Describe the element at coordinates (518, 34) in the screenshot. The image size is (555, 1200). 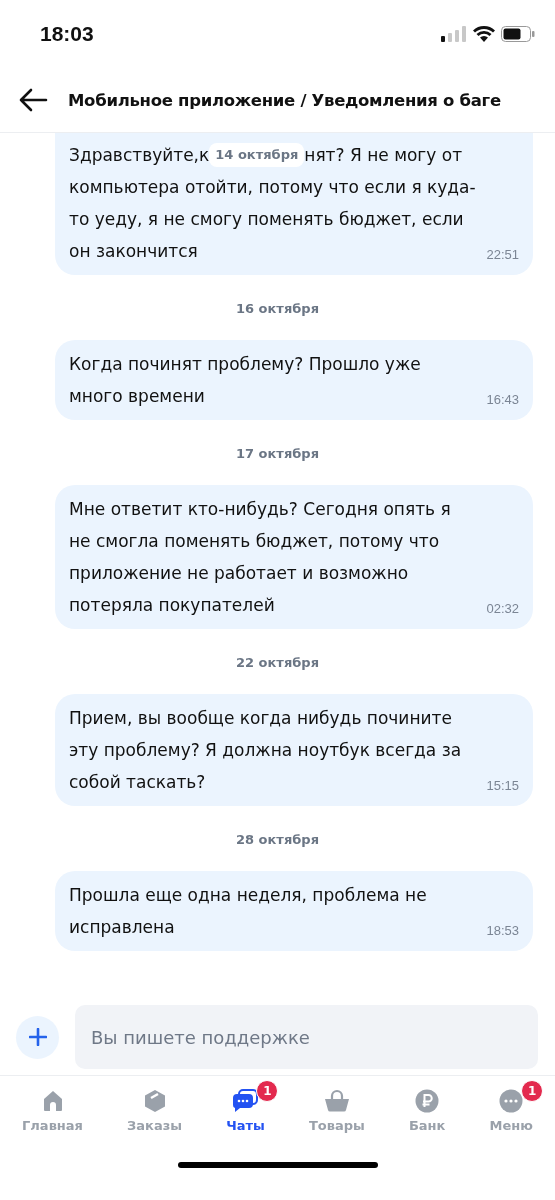
I see `battery-icon` at that location.